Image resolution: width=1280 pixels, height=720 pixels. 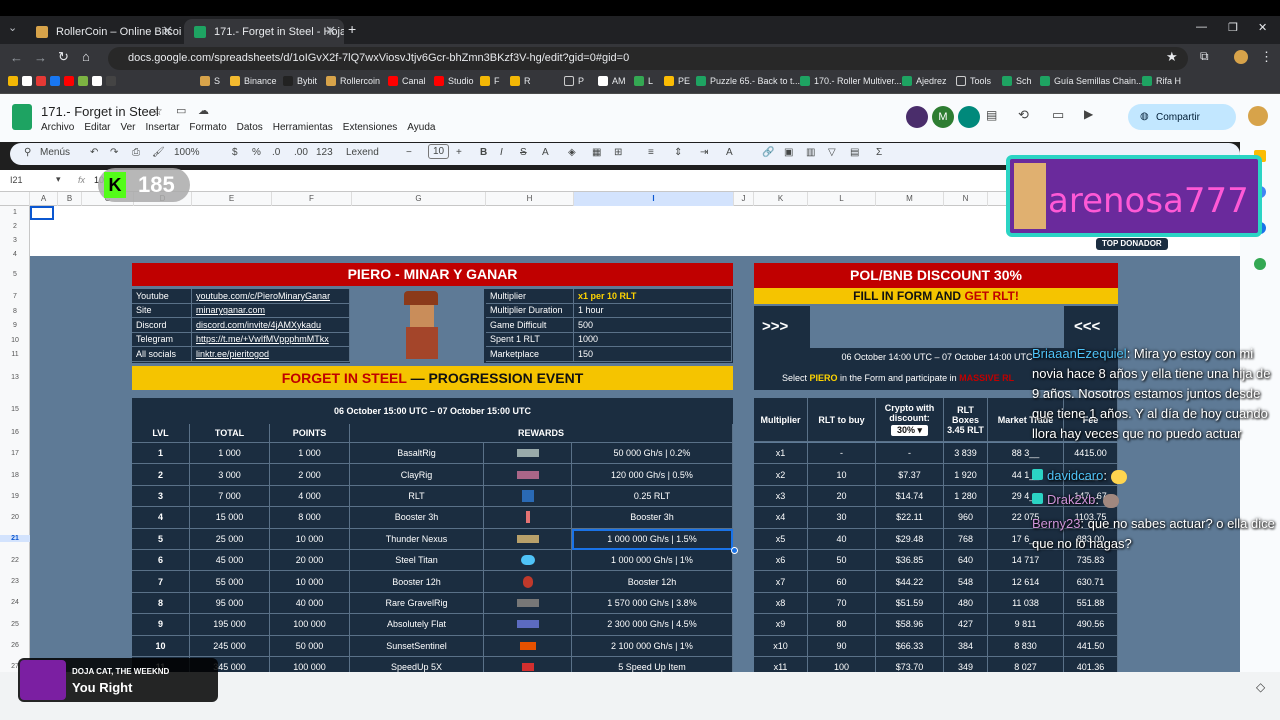 I want to click on table-cell: 480, so click(x=966, y=603).